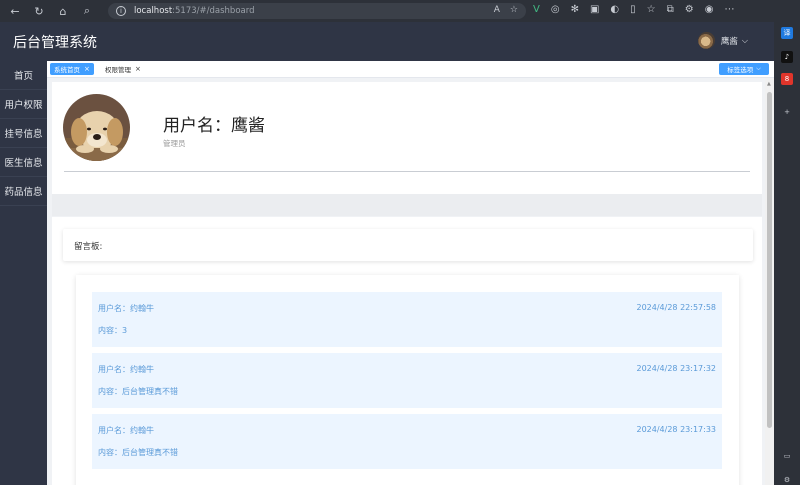 This screenshot has width=800, height=485. I want to click on sidebar-item-doctors: 医生信息, so click(23, 162).